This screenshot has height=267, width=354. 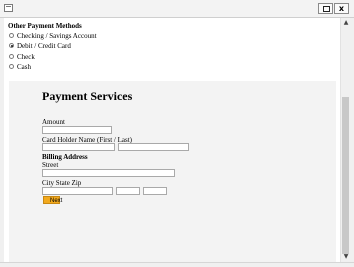 I want to click on city-state-zip-label: City State Zip, so click(x=62, y=183).